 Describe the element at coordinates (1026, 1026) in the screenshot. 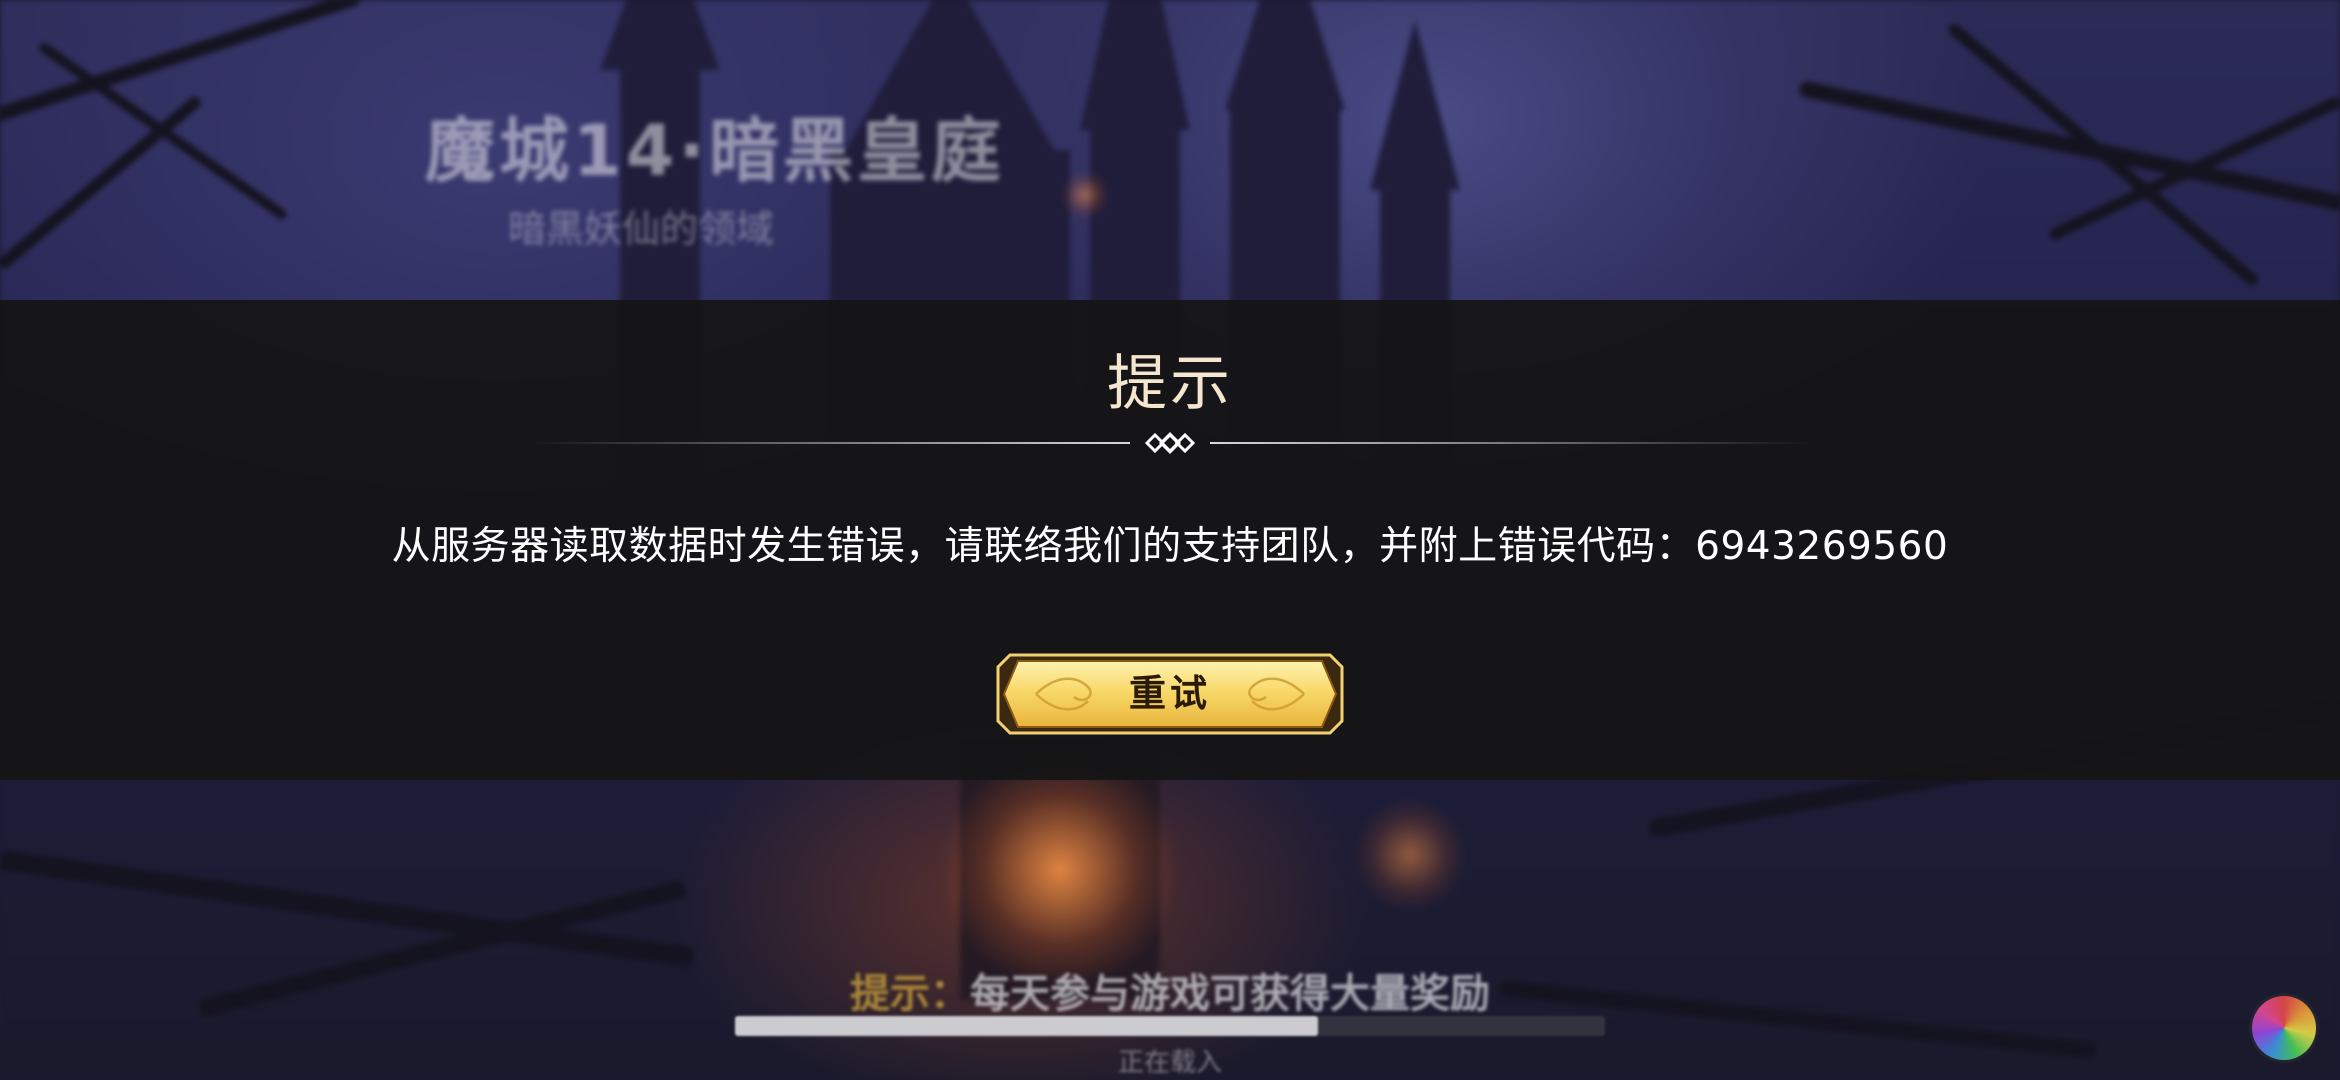

I see `loading-progress-fill` at that location.